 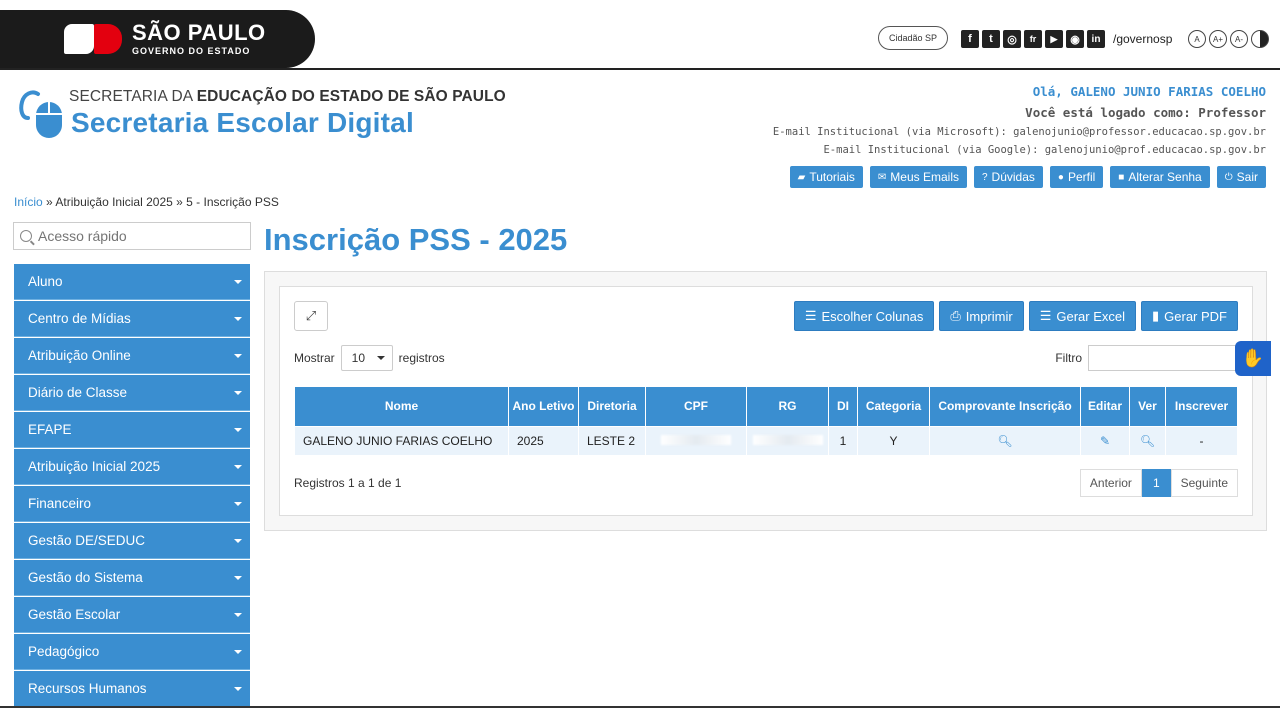 I want to click on tutoriais-button: ▰ Tutoriais, so click(x=826, y=177).